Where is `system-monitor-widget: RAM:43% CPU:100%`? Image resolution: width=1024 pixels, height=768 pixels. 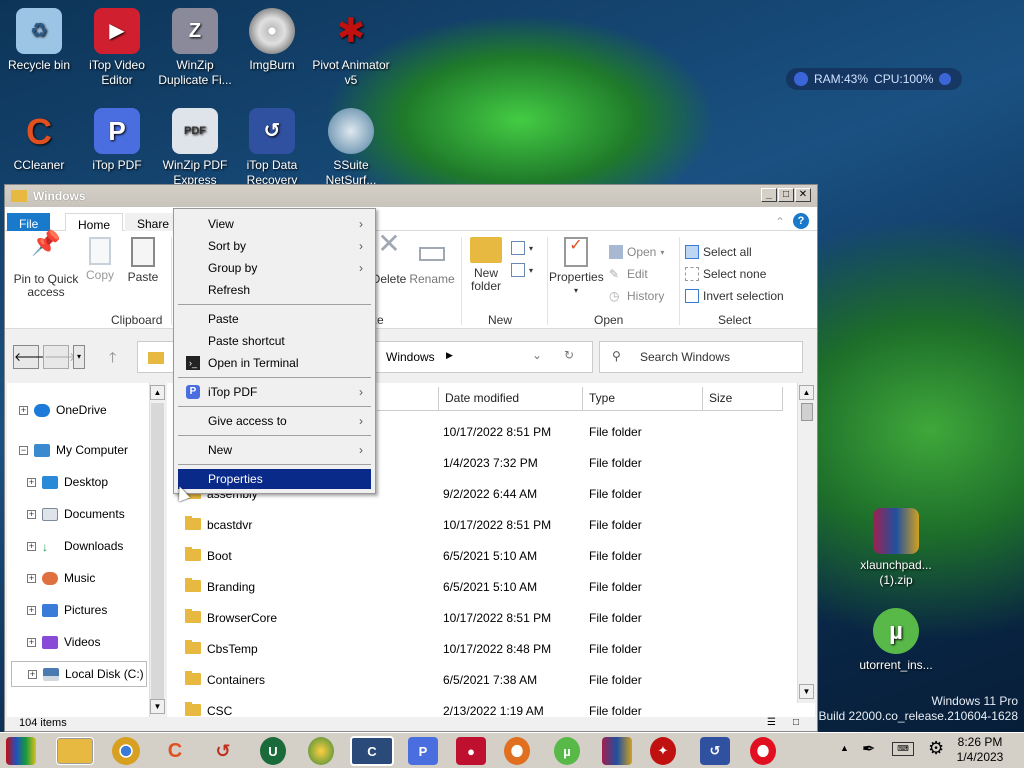 system-monitor-widget: RAM:43% CPU:100% is located at coordinates (874, 79).